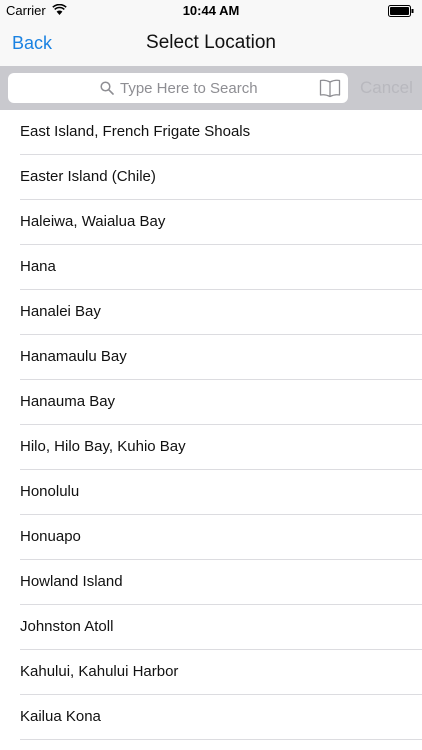 Image resolution: width=422 pixels, height=750 pixels. What do you see at coordinates (99, 671) in the screenshot?
I see `location-label: Kahului, Kahului Harbor` at bounding box center [99, 671].